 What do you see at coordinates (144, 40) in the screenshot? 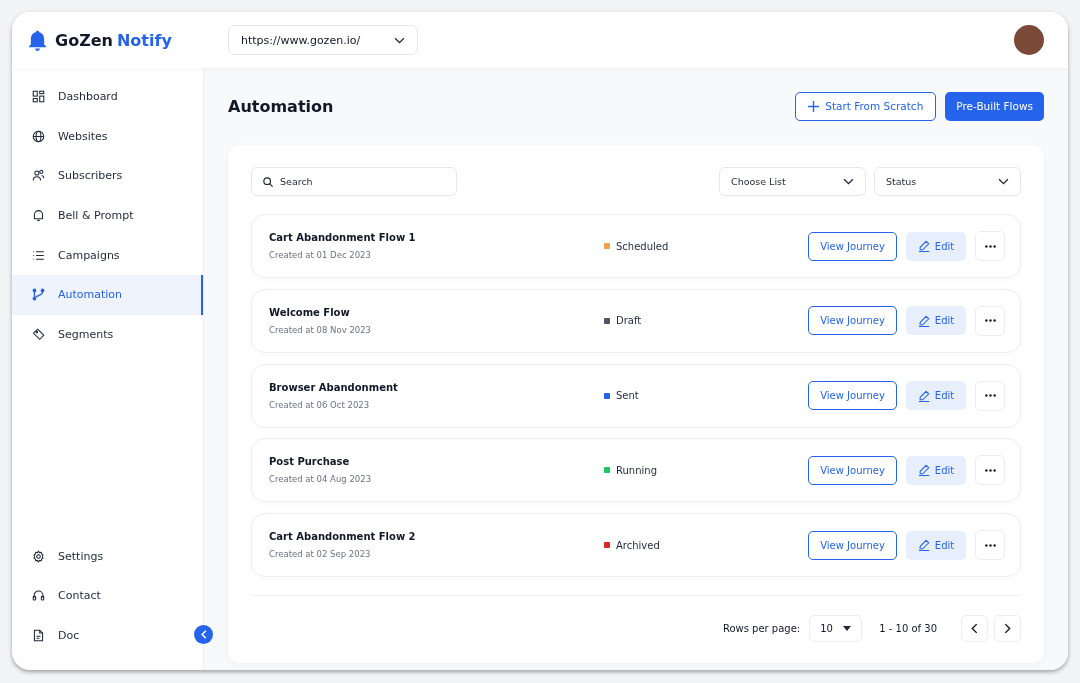
I see `brand-accent: Notify` at bounding box center [144, 40].